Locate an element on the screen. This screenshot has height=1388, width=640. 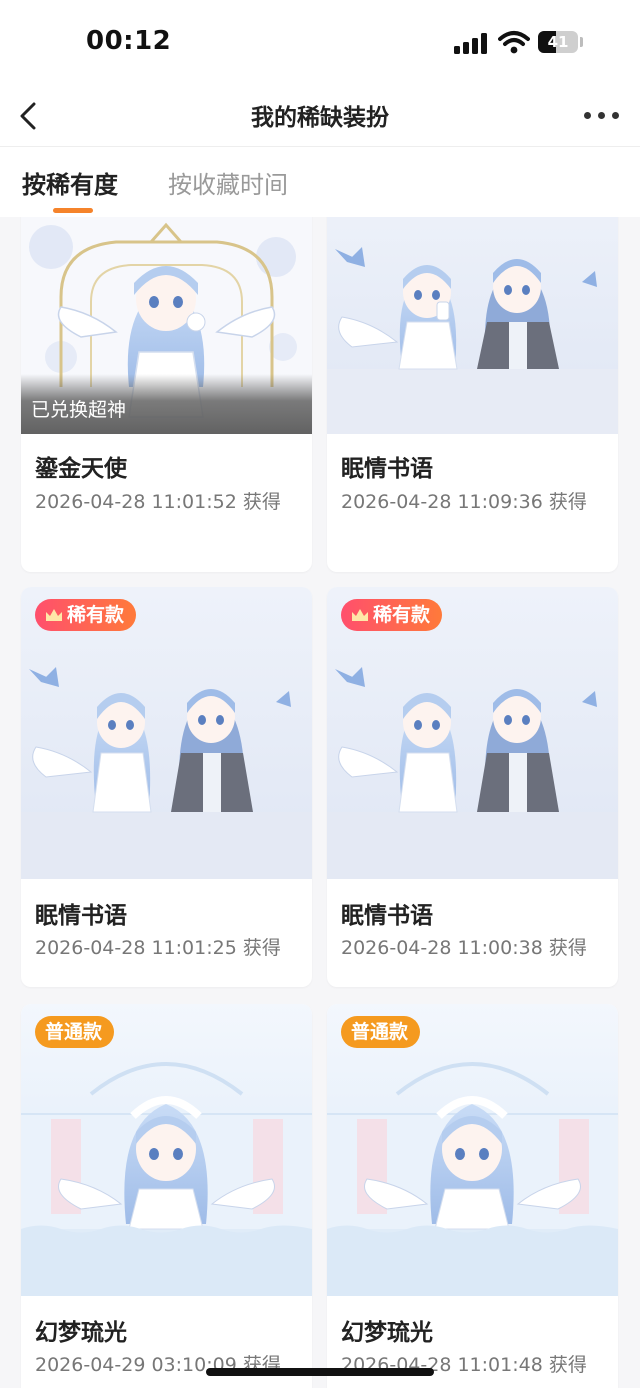
home-indicator is located at coordinates (320, 1372).